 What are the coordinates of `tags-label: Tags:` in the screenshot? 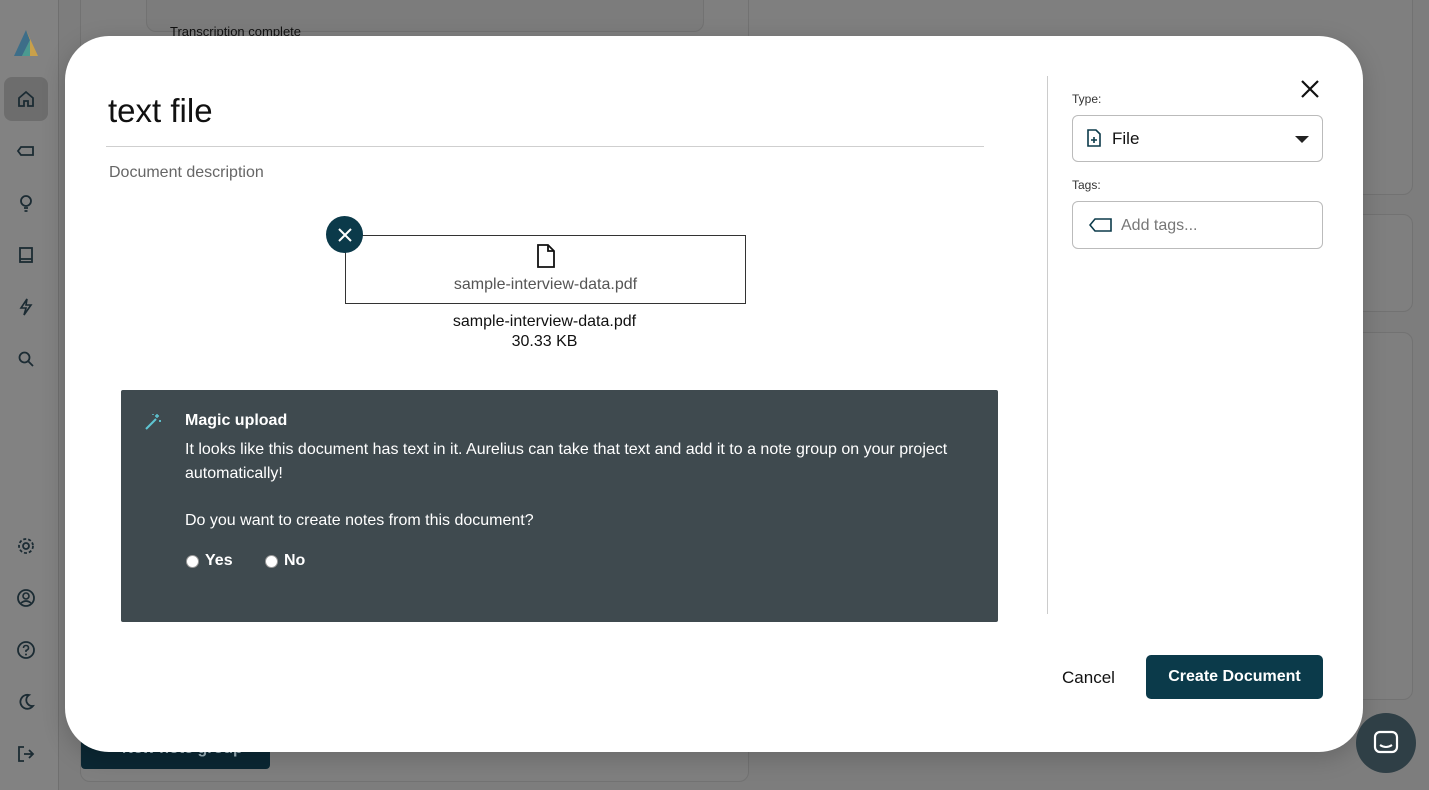 It's located at (1086, 185).